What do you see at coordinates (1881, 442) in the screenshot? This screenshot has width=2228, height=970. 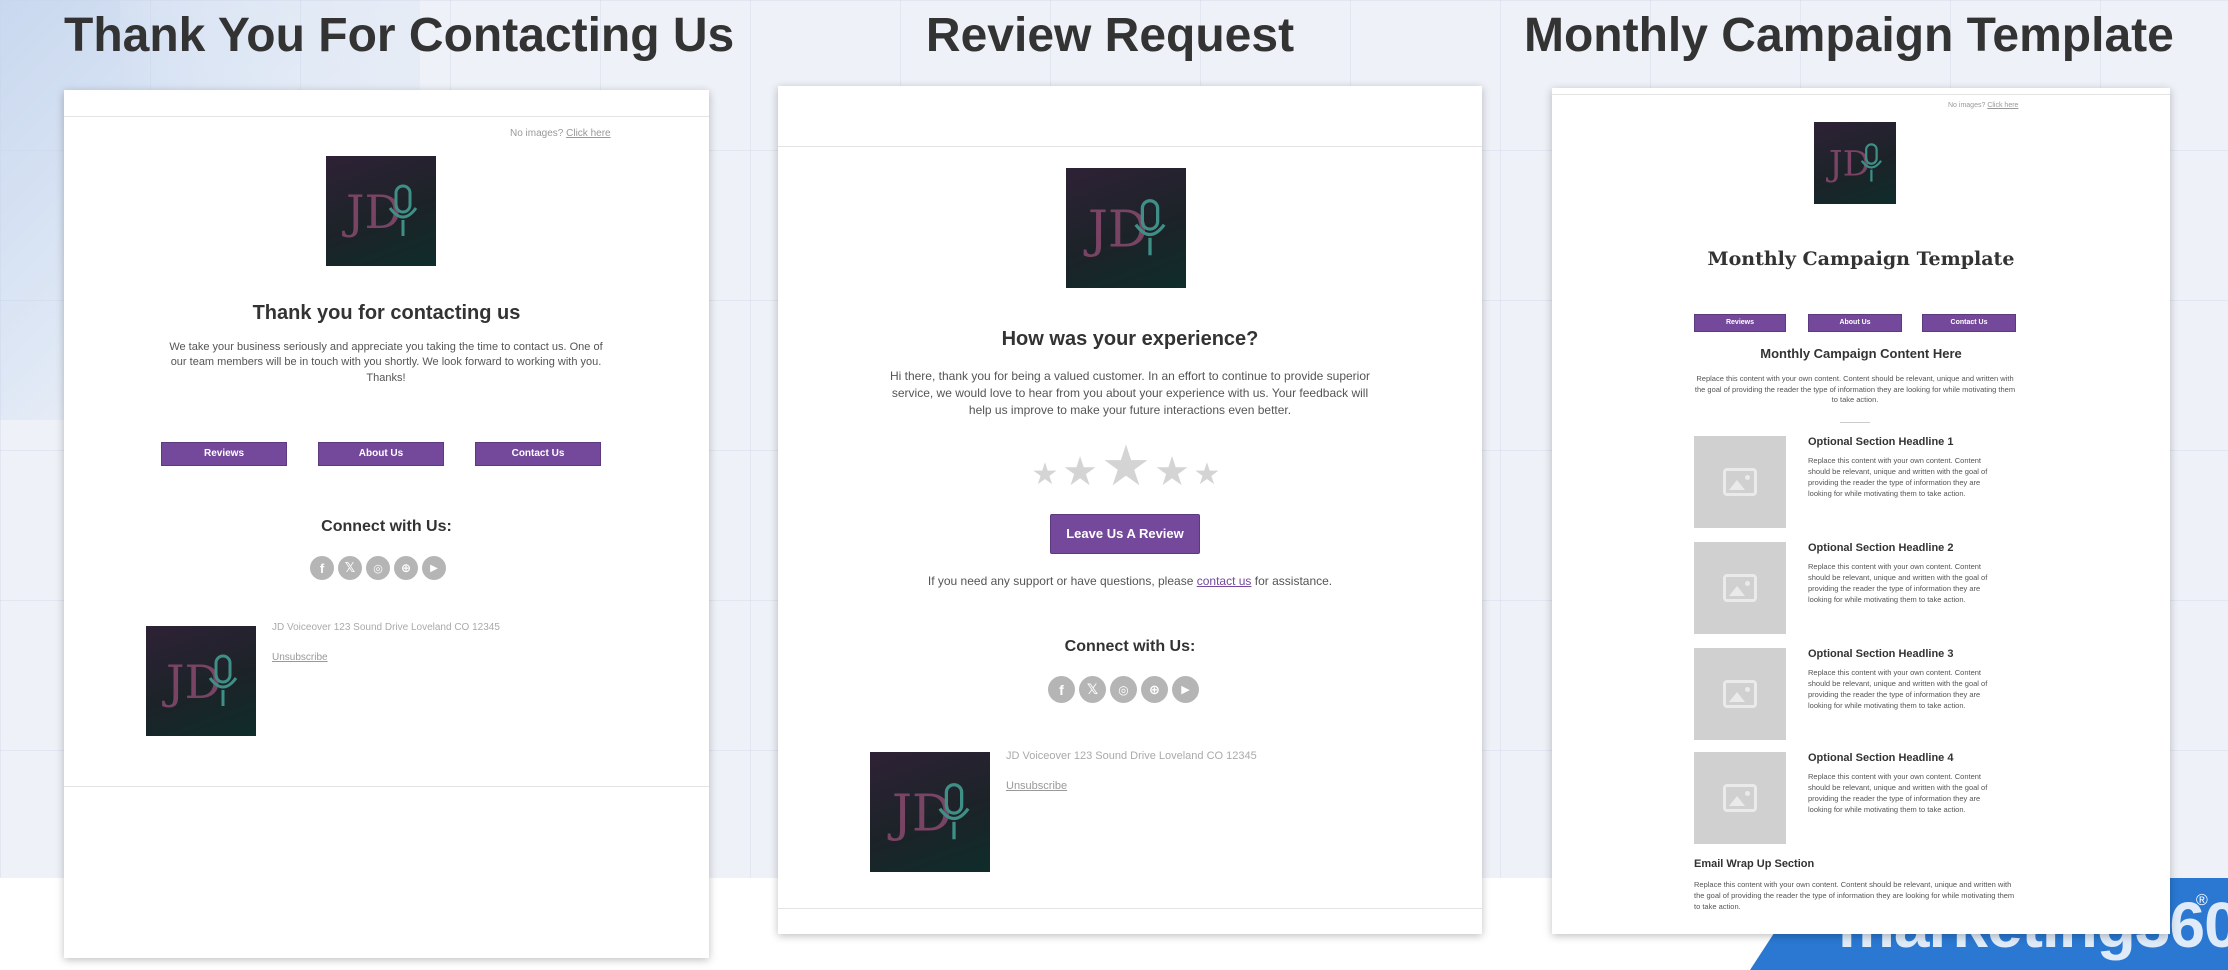 I see `section-headline: Optional Section Headline 1` at bounding box center [1881, 442].